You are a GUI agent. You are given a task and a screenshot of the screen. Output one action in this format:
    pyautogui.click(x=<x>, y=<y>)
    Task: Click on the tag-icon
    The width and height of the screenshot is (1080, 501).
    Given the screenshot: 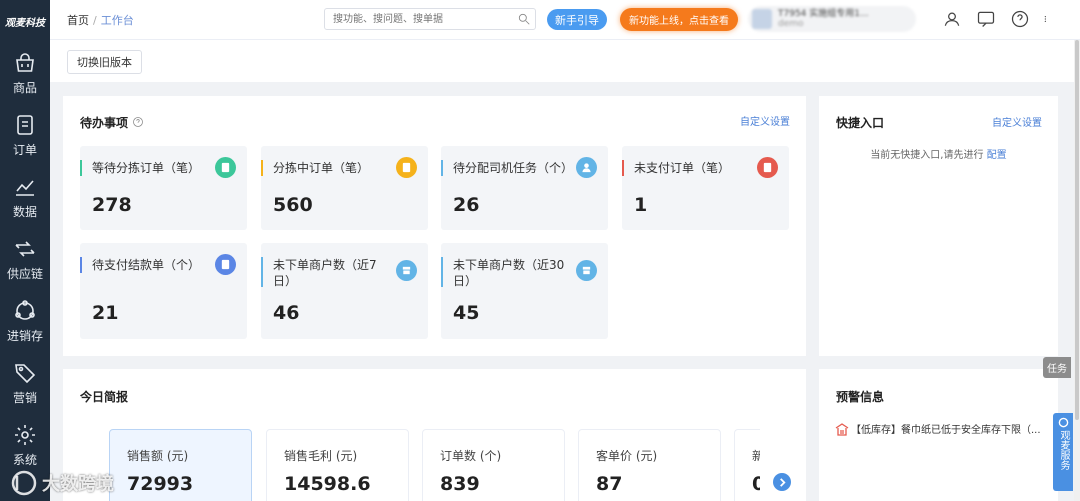 What is the action you would take?
    pyautogui.click(x=25, y=373)
    